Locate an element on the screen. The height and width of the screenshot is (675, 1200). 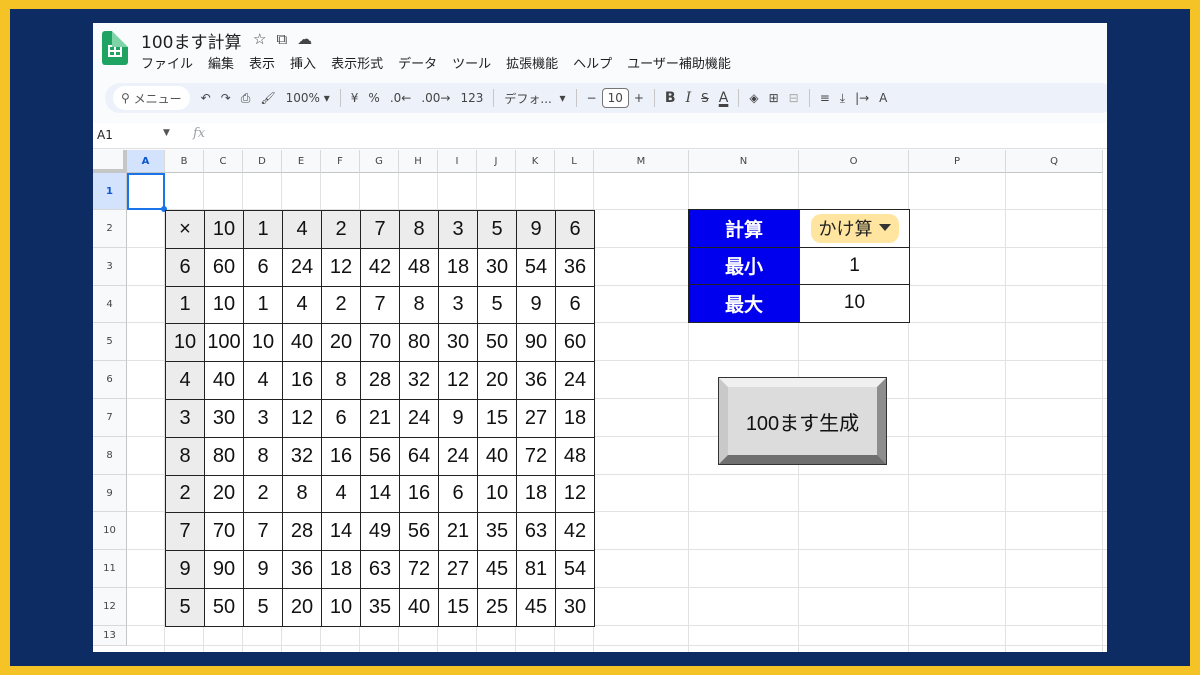
undo-button: ↶ is located at coordinates (206, 98).